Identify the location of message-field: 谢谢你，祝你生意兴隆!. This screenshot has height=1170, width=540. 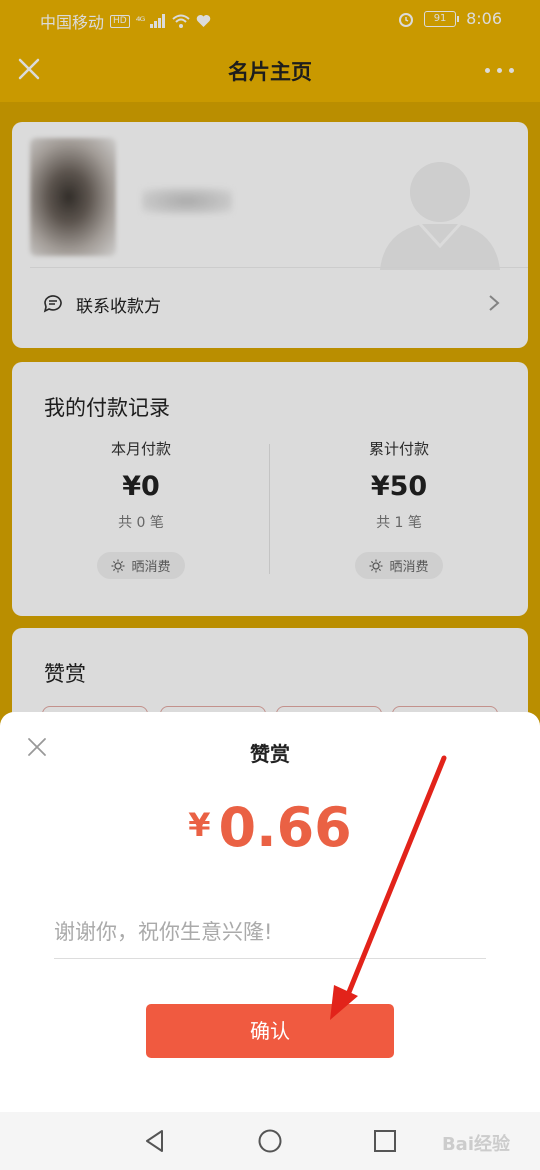
(163, 931).